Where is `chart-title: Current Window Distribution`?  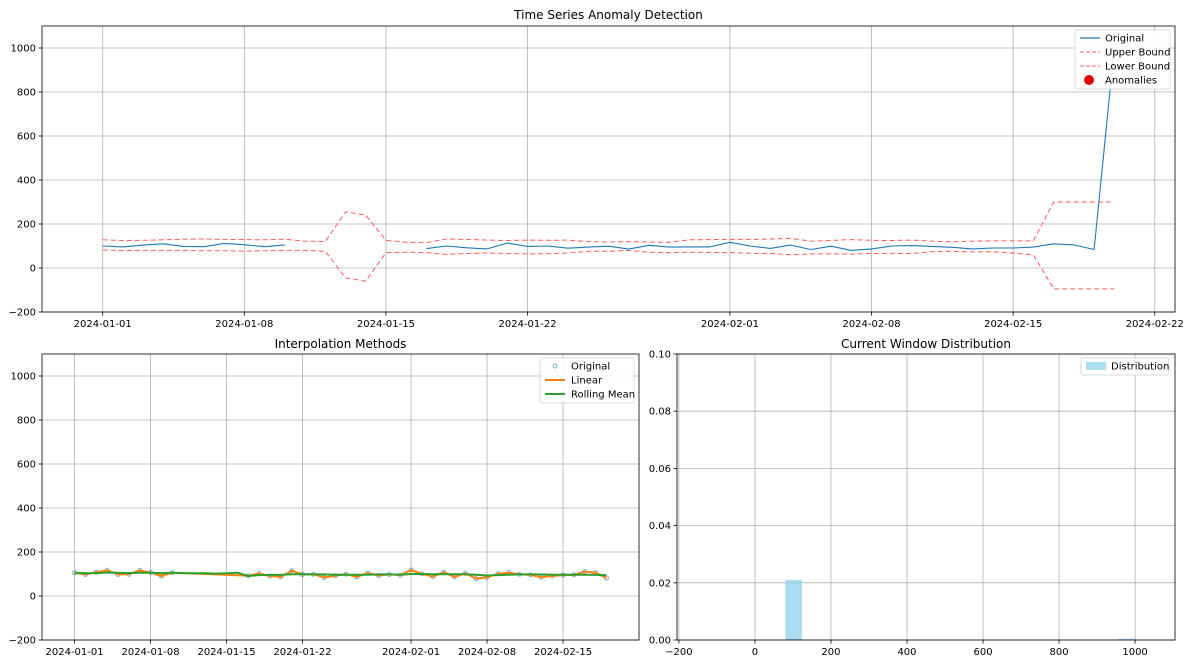 chart-title: Current Window Distribution is located at coordinates (926, 344).